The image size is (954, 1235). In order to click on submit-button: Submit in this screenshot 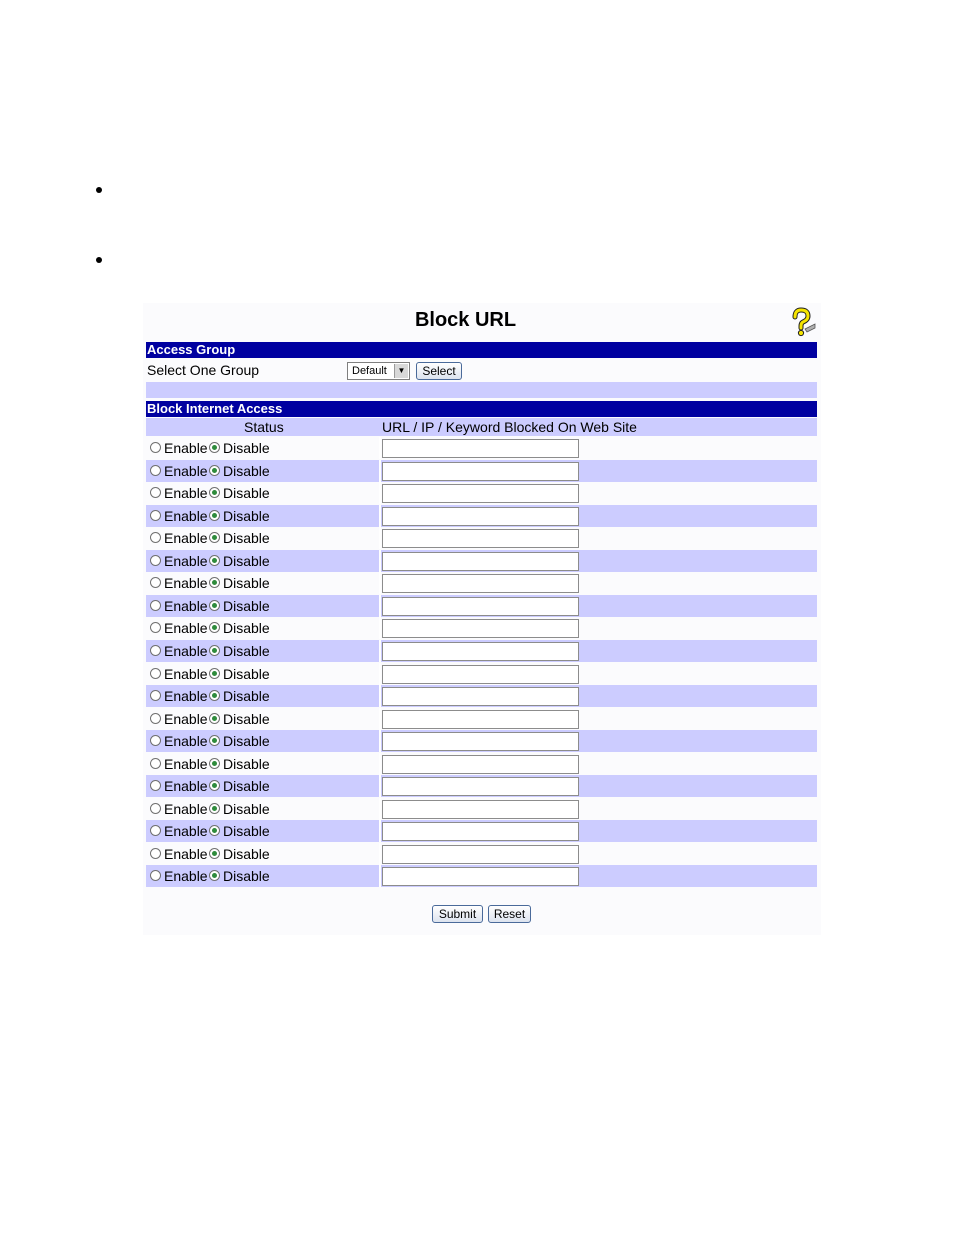, I will do `click(457, 914)`.